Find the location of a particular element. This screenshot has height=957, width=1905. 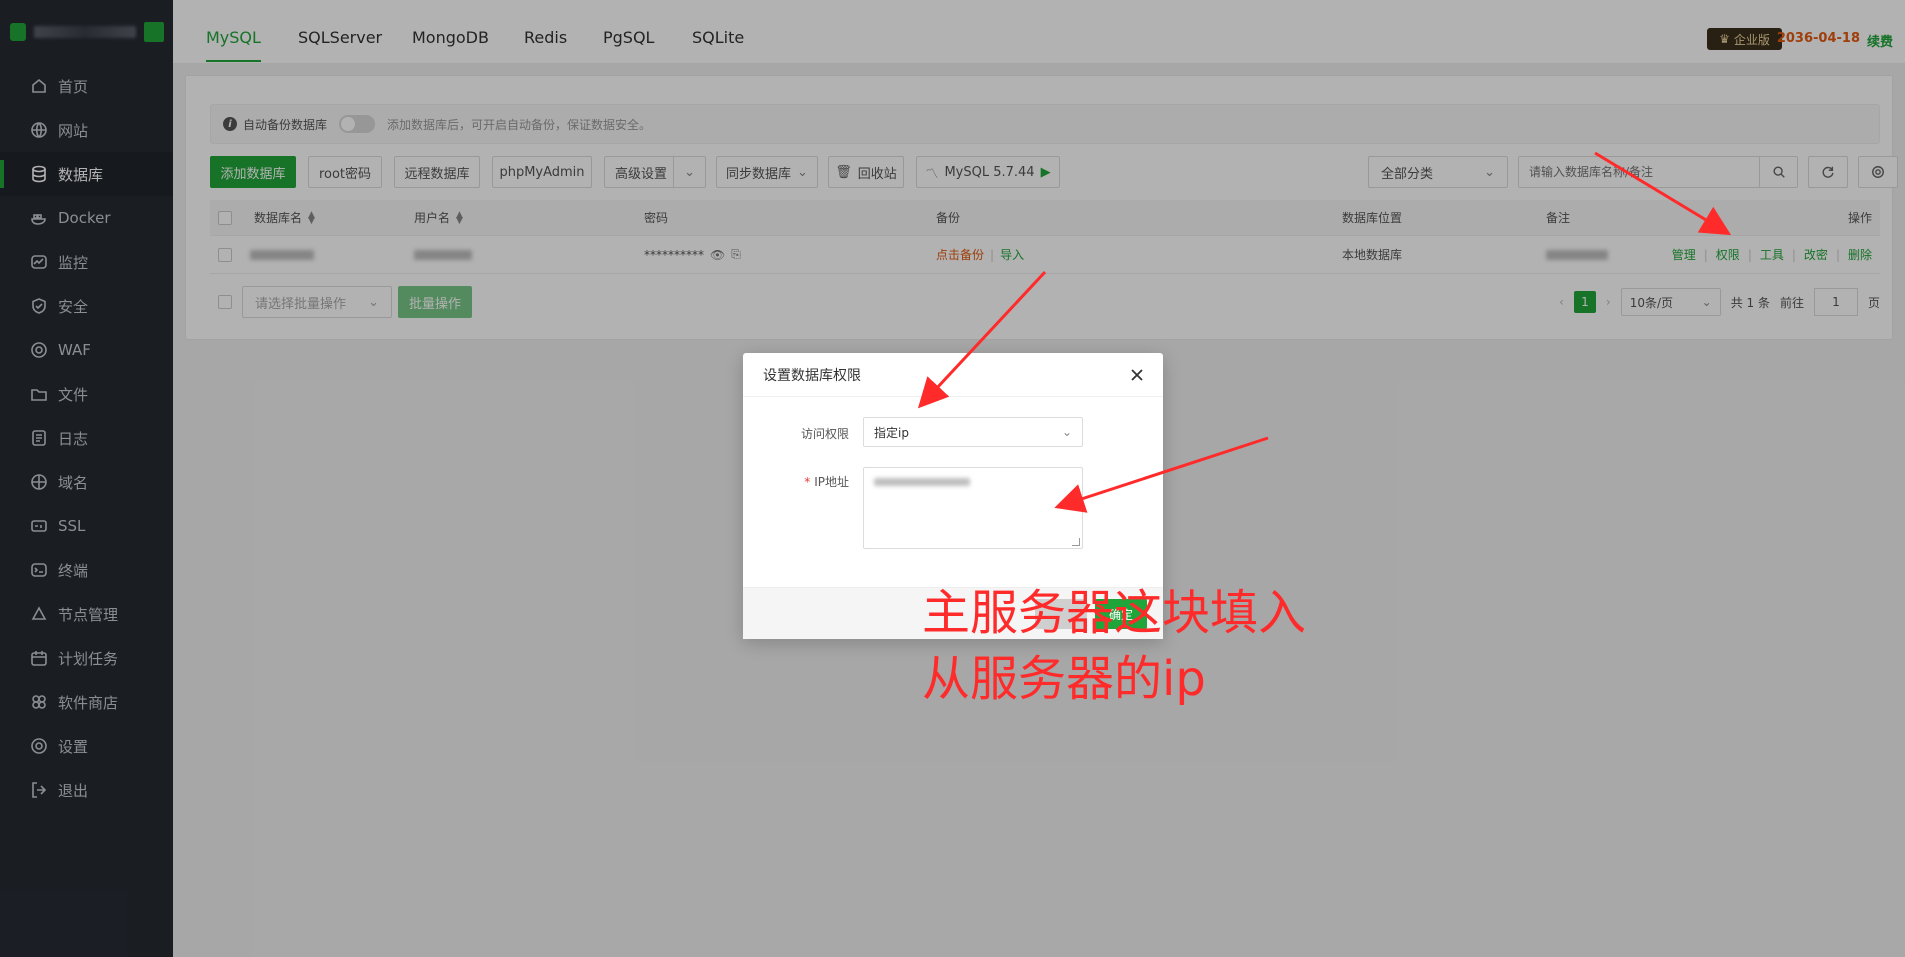

annotation-line-1: 主服务器这块填入 is located at coordinates (1114, 613).